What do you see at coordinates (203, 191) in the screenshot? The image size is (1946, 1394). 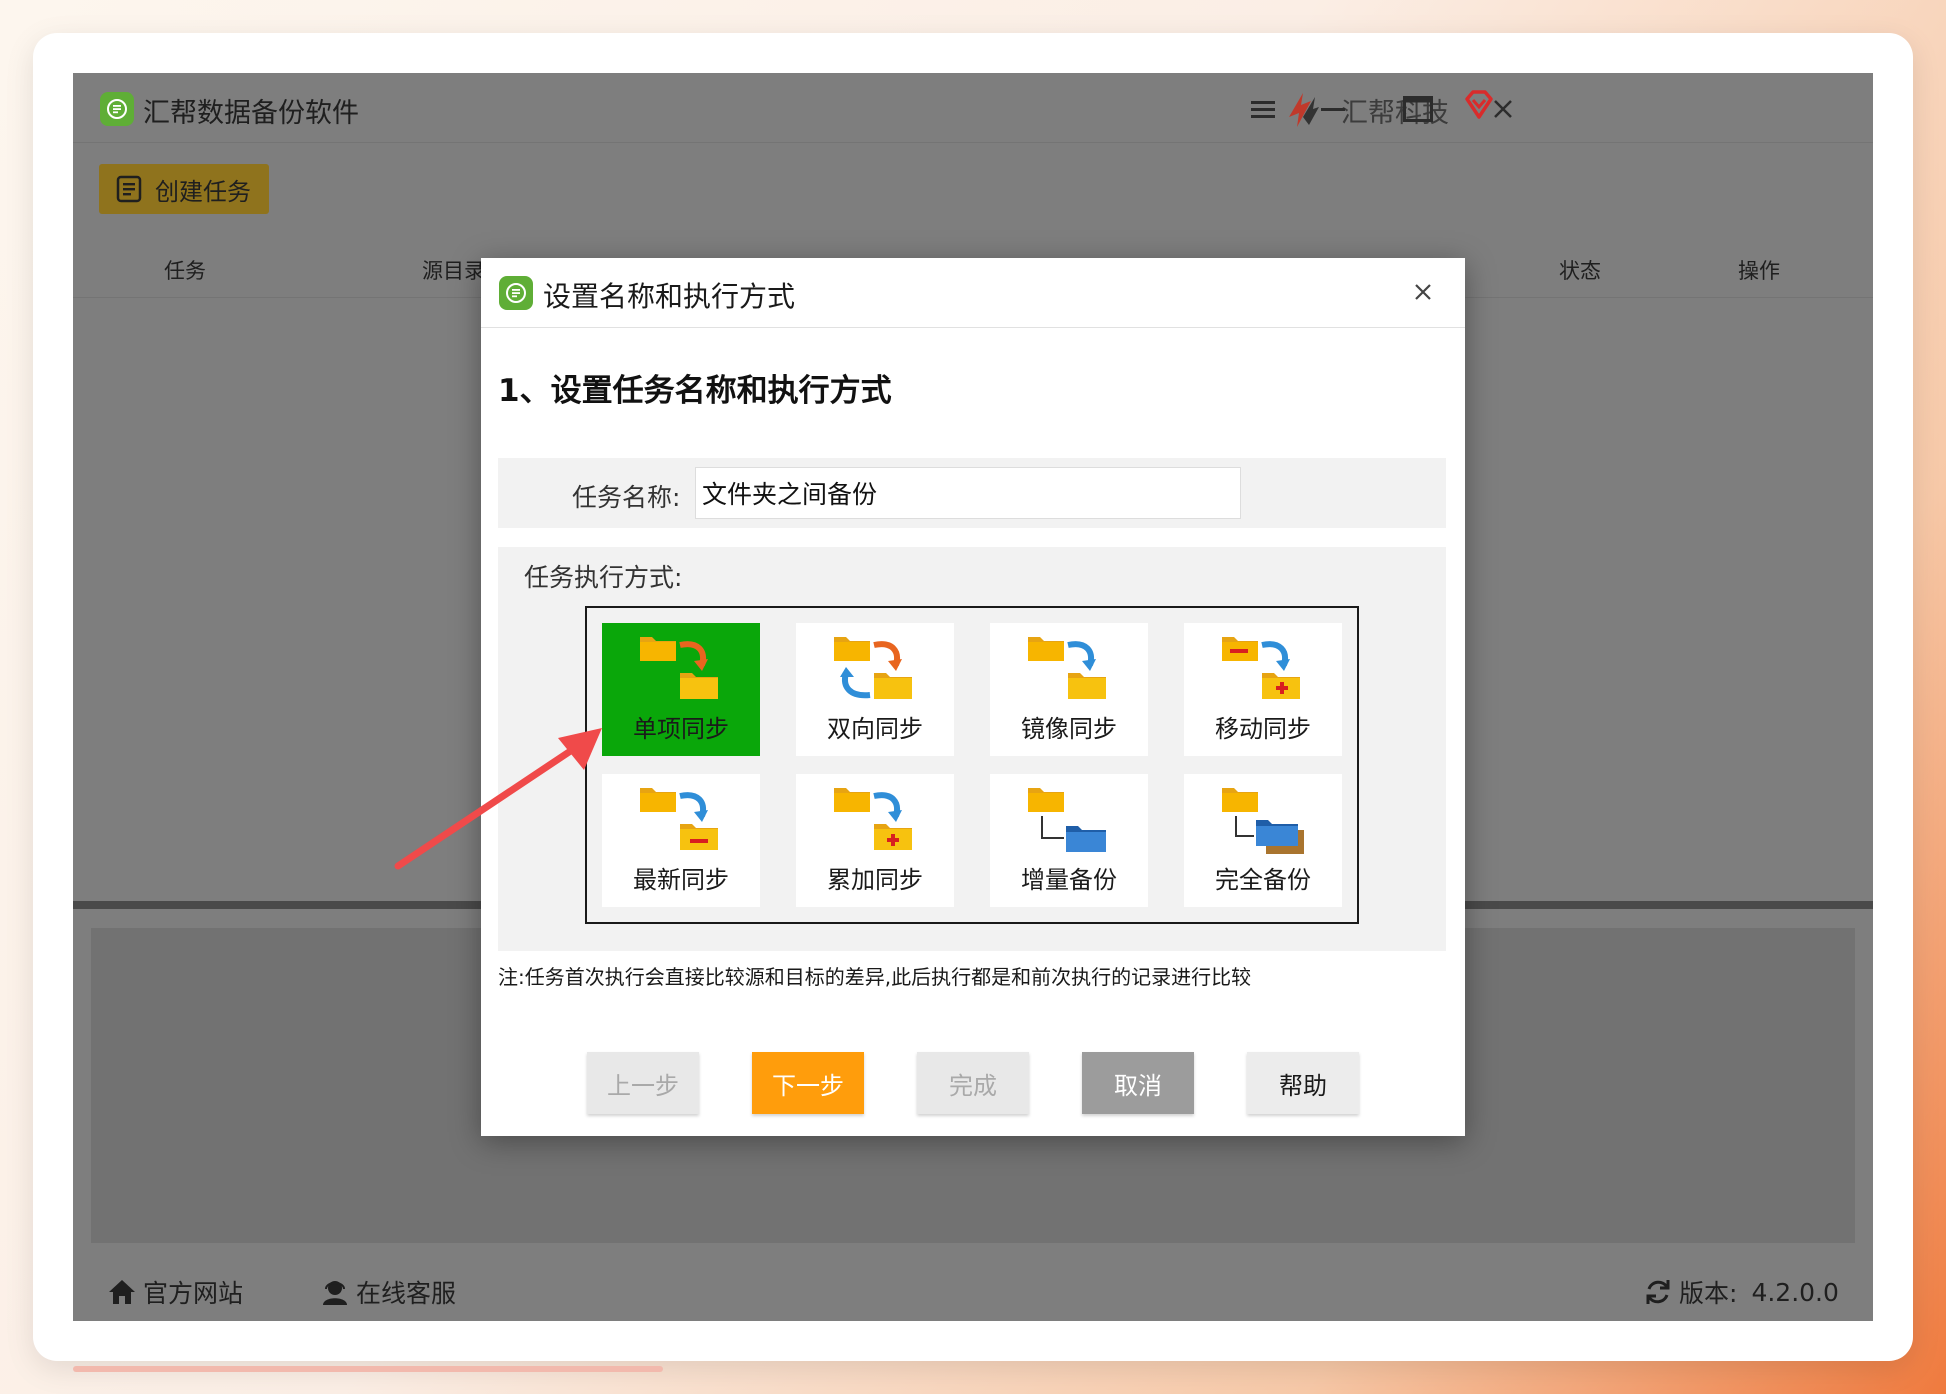 I see `create-task-label: 创建任务` at bounding box center [203, 191].